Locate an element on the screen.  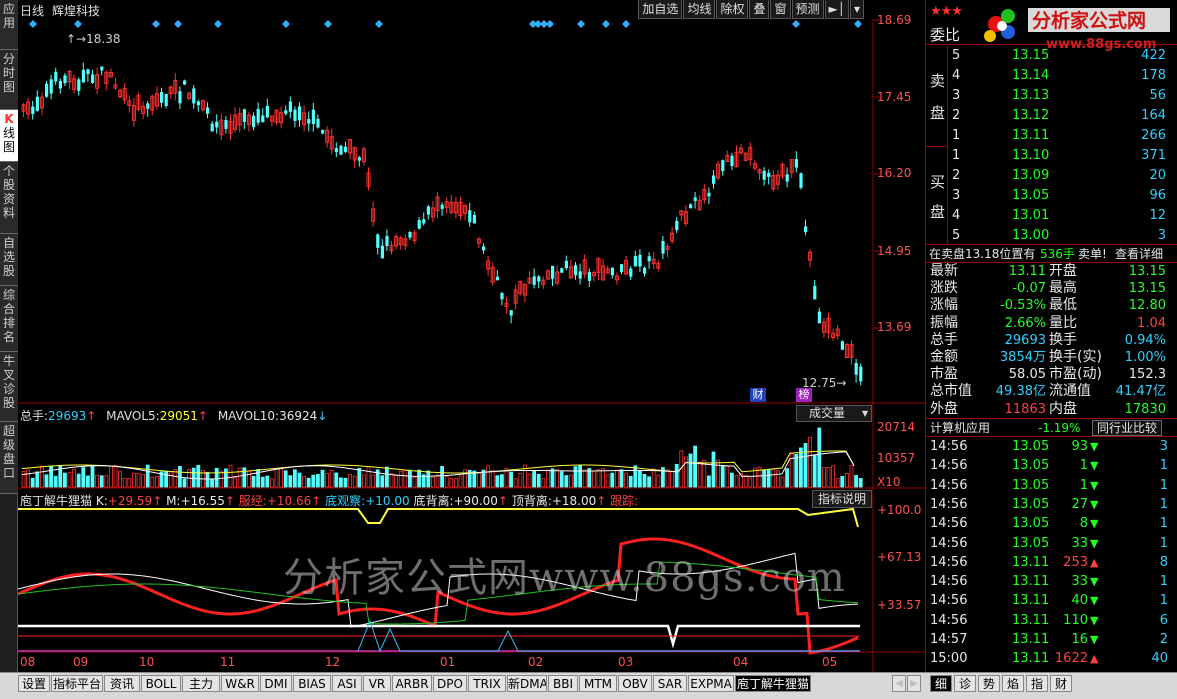
detail-link: 查看详细 is located at coordinates (1139, 254).